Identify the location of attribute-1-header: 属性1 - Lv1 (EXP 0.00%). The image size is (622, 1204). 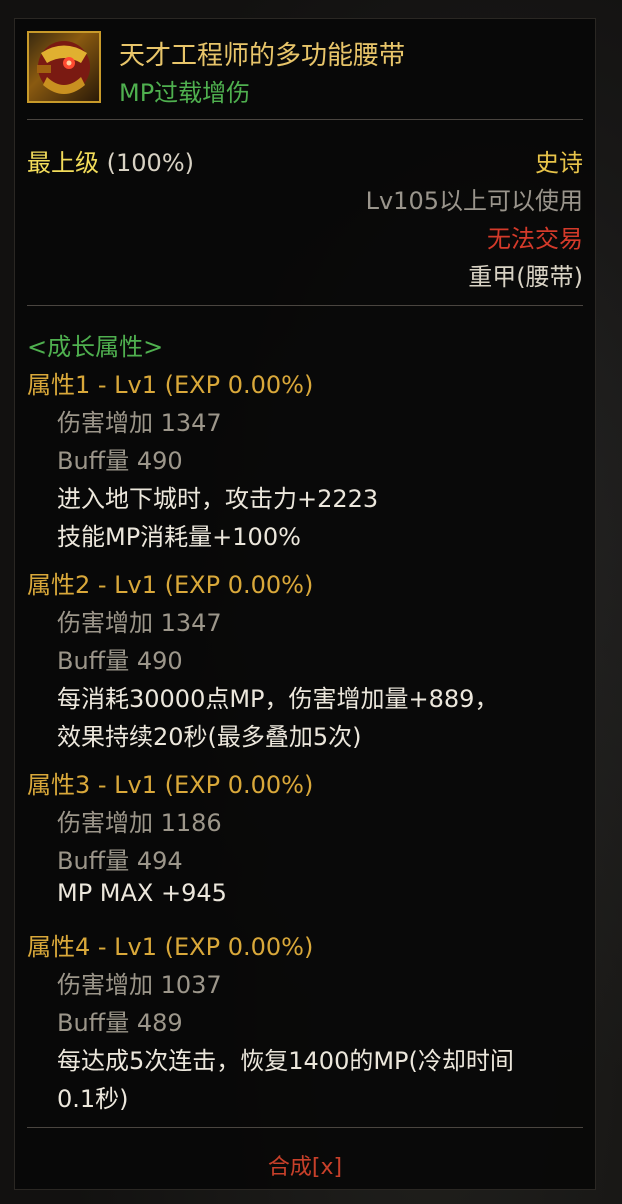
(170, 385).